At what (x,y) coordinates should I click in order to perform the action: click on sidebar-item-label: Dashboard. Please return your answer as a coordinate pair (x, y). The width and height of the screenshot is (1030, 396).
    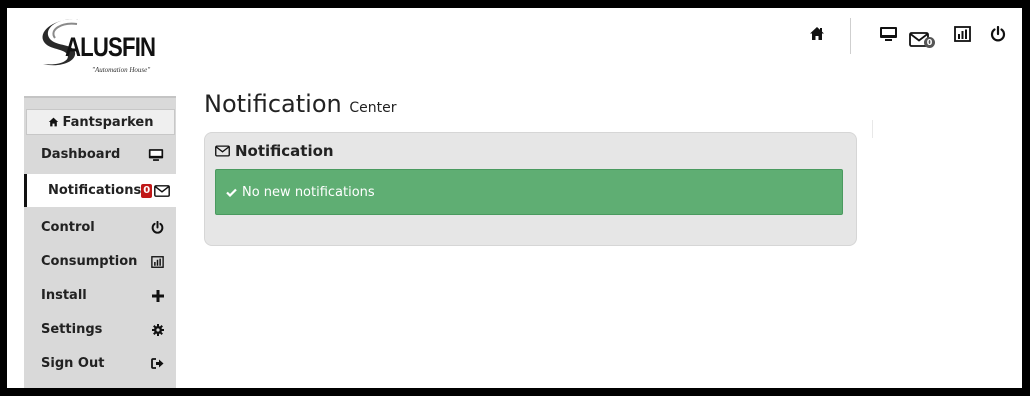
    Looking at the image, I should click on (81, 154).